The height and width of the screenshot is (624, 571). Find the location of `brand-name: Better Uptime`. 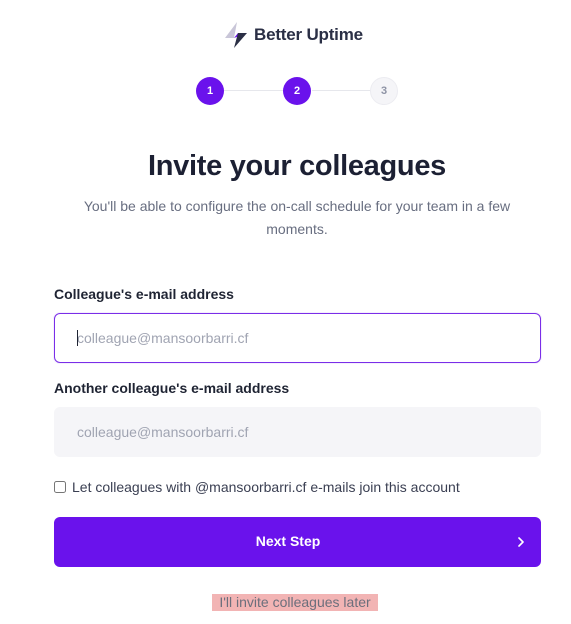

brand-name: Better Uptime is located at coordinates (308, 34).